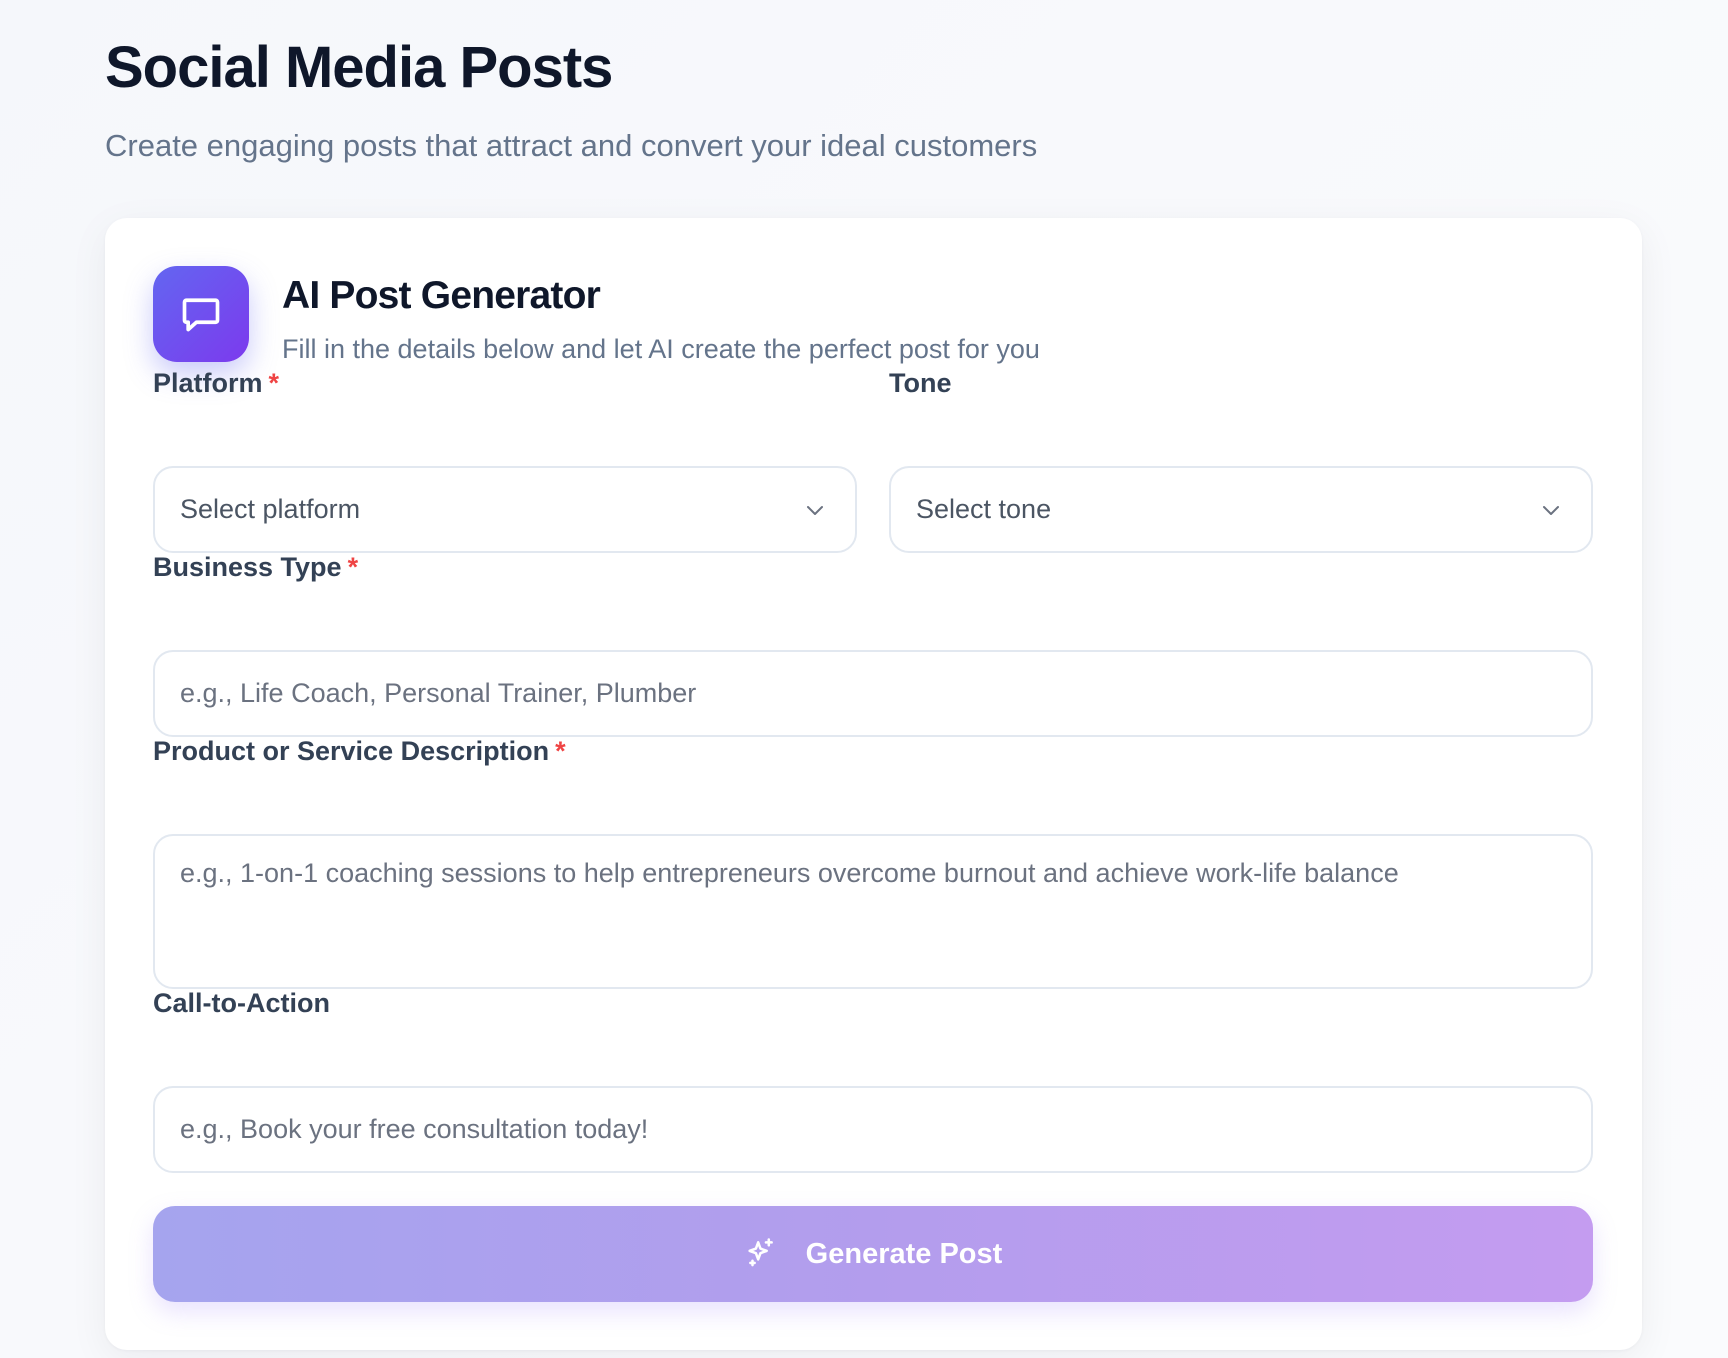  I want to click on business-type-label-text: Business Type, so click(247, 567).